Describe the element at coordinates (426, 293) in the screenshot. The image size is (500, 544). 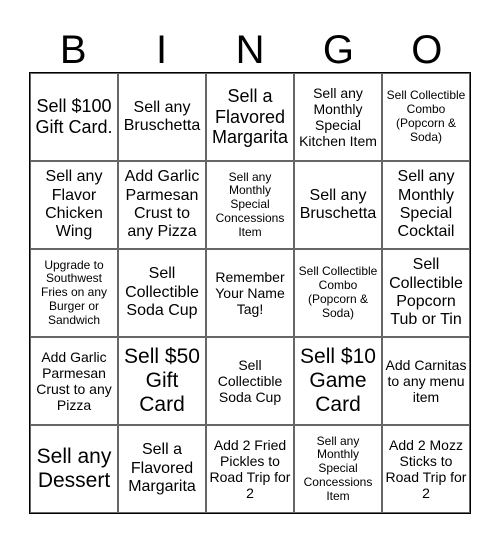
I see `bingo-cell: Sell Collectible Popcorn Tub or Tin` at that location.